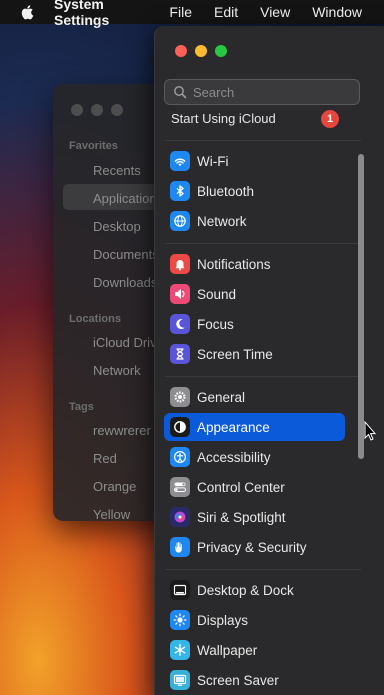 Image resolution: width=384 pixels, height=695 pixels. Describe the element at coordinates (180, 161) in the screenshot. I see `wifi-icon` at that location.